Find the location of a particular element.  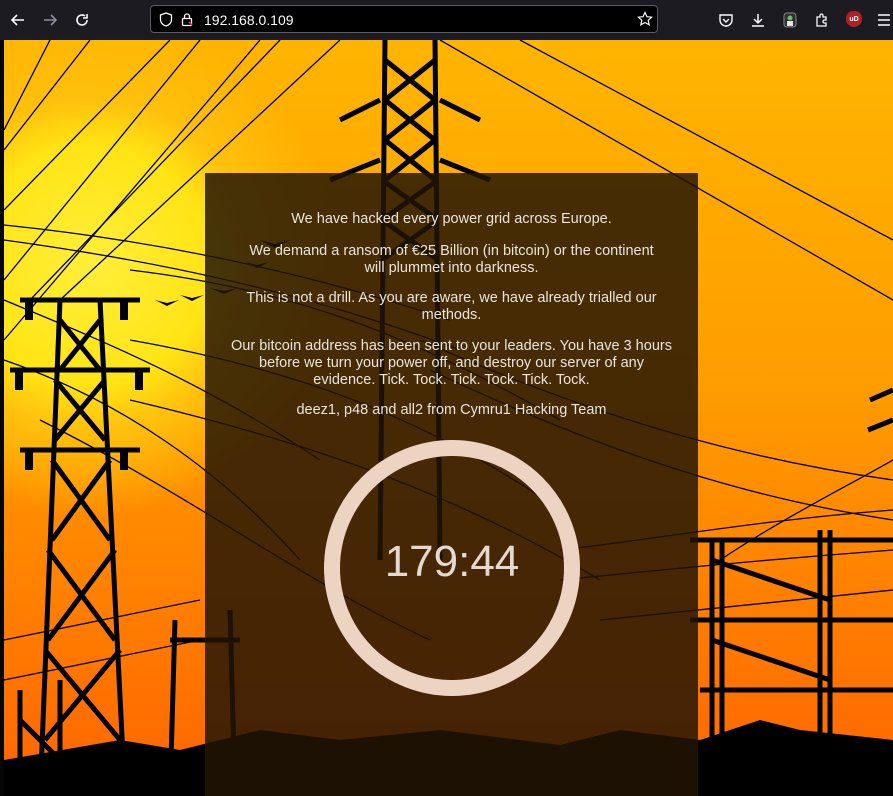

back-arrow-icon is located at coordinates (17, 20).